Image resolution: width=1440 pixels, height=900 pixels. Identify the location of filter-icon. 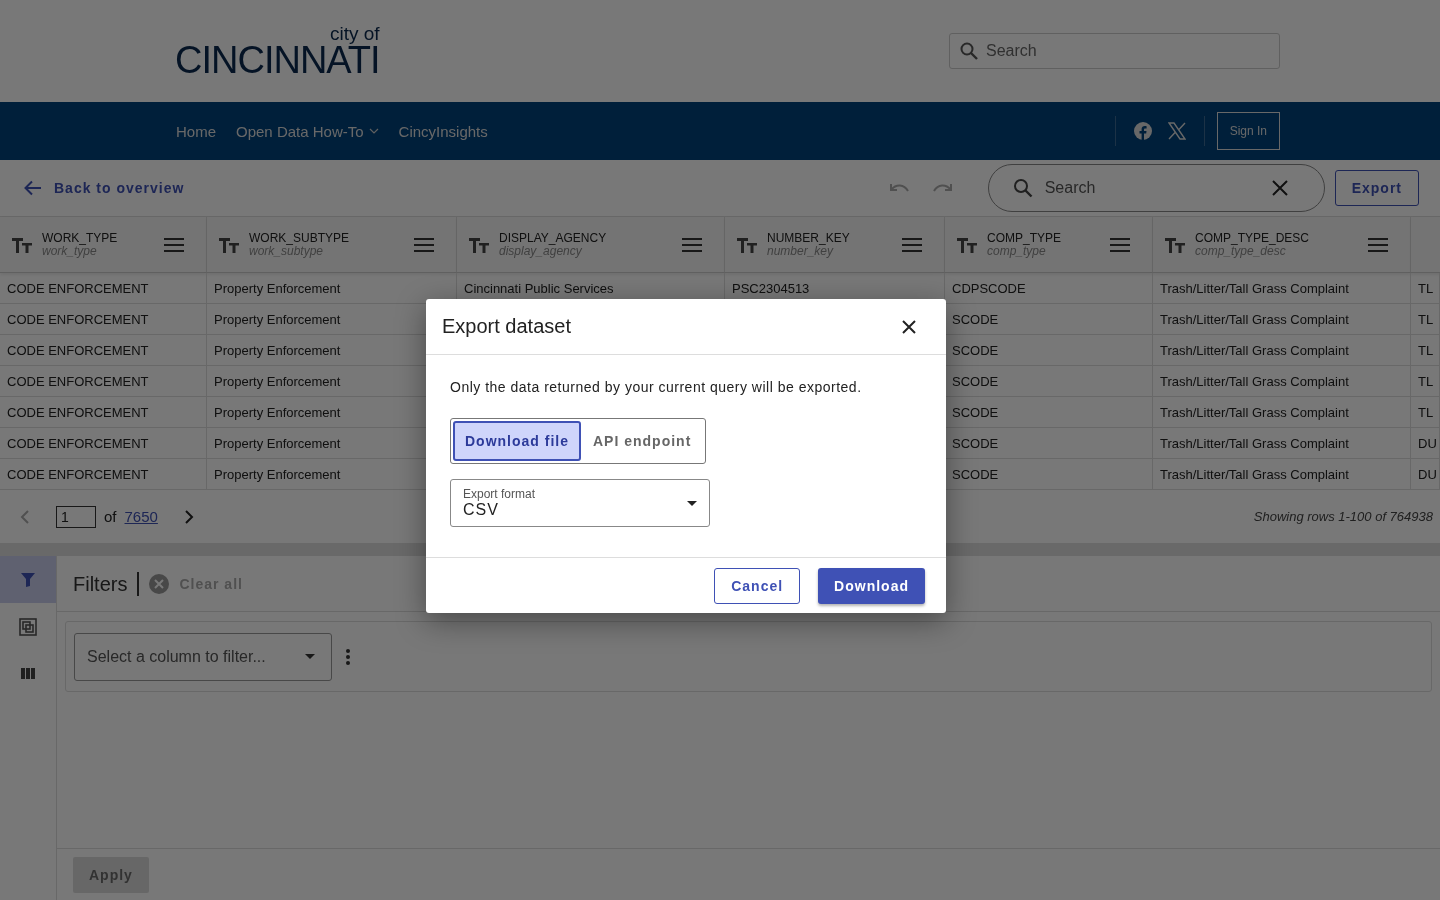
(28, 579).